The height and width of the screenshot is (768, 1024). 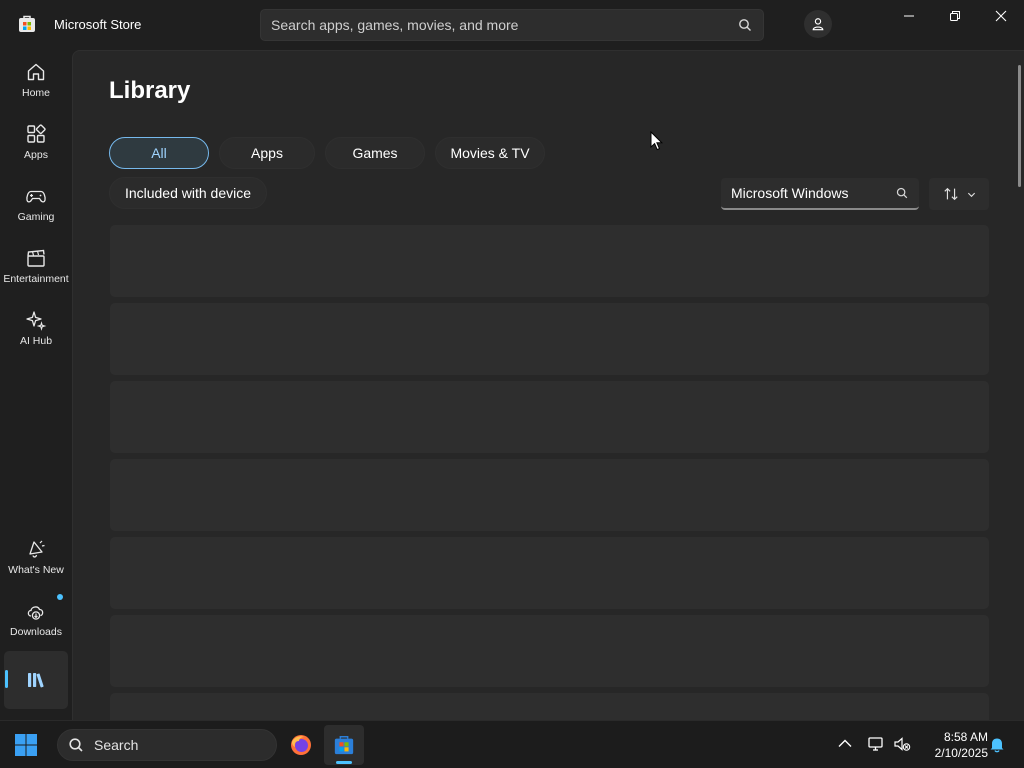 I want to click on nav-item-label: Apps, so click(x=36, y=155).